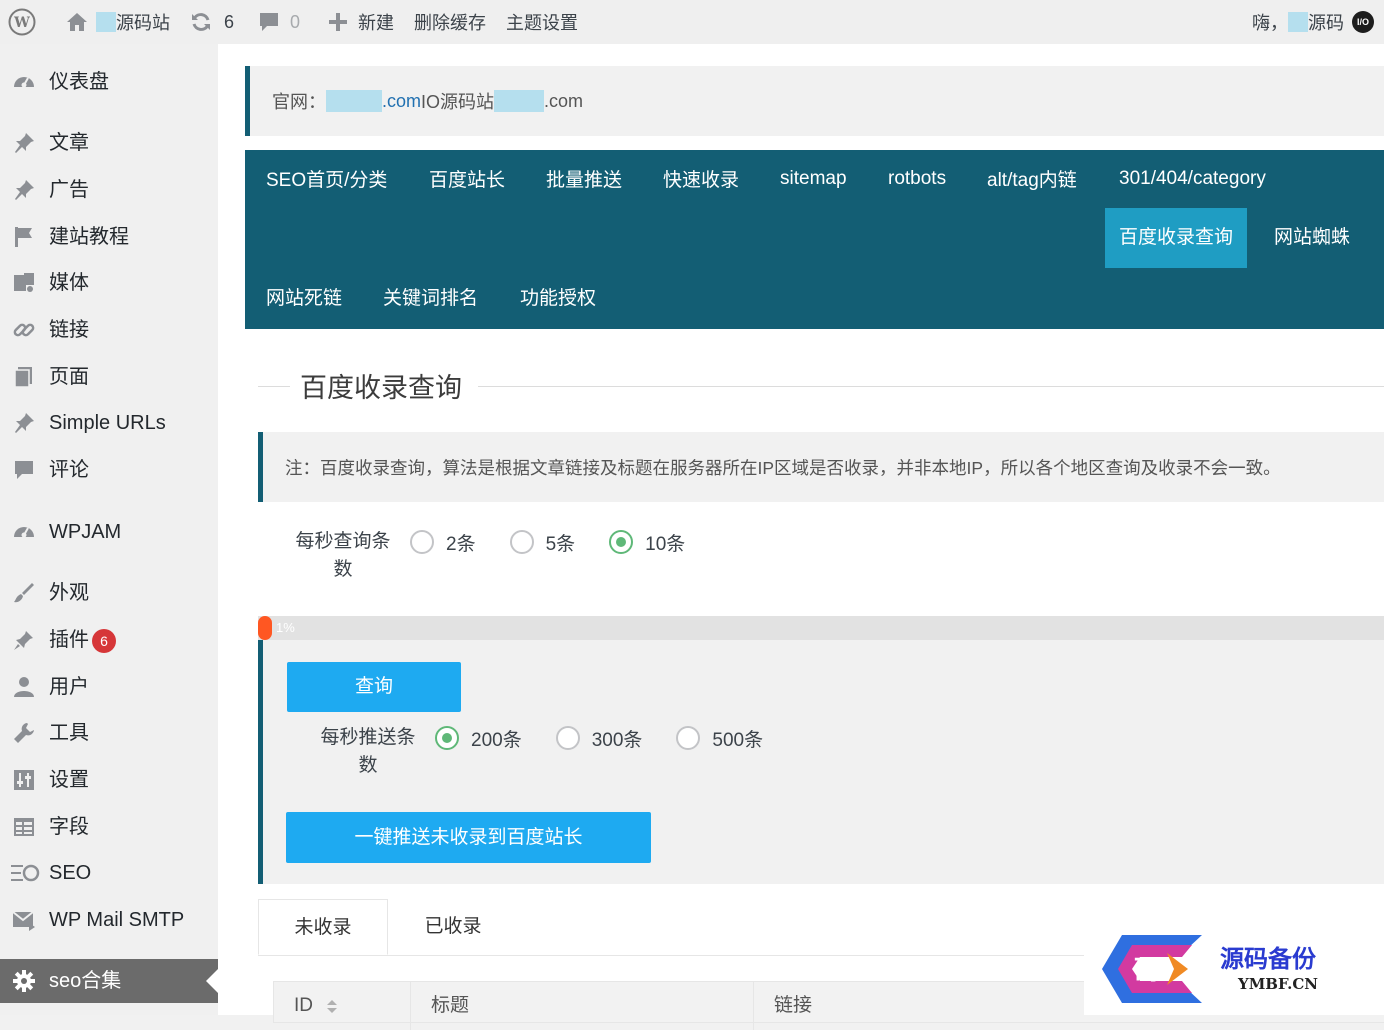  What do you see at coordinates (332, 1006) in the screenshot?
I see `sort-icon` at bounding box center [332, 1006].